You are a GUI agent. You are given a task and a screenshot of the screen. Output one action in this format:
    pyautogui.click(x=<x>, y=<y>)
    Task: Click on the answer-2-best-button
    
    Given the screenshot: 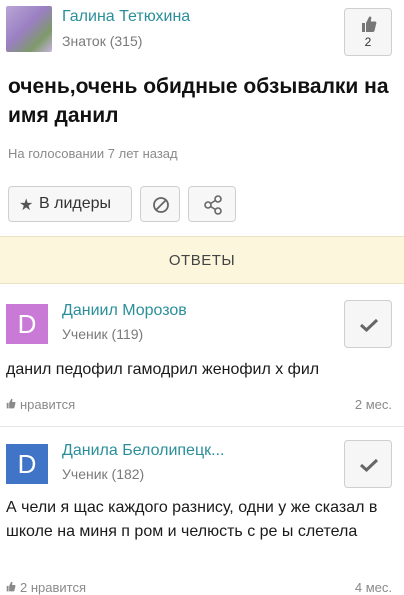 What is the action you would take?
    pyautogui.click(x=368, y=464)
    